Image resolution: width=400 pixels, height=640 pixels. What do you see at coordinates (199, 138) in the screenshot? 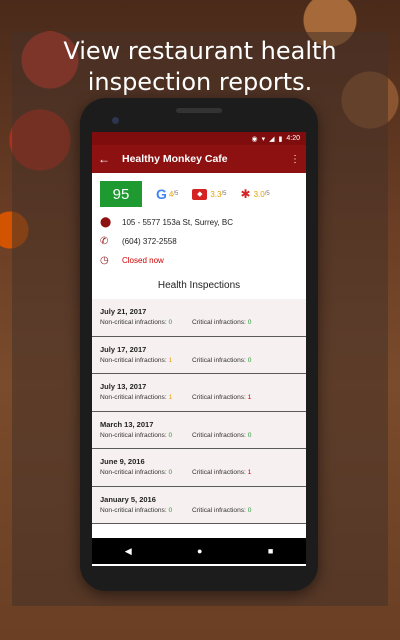
I see `status-bar: ◉ ▾ ◢ ▮ 4:20` at bounding box center [199, 138].